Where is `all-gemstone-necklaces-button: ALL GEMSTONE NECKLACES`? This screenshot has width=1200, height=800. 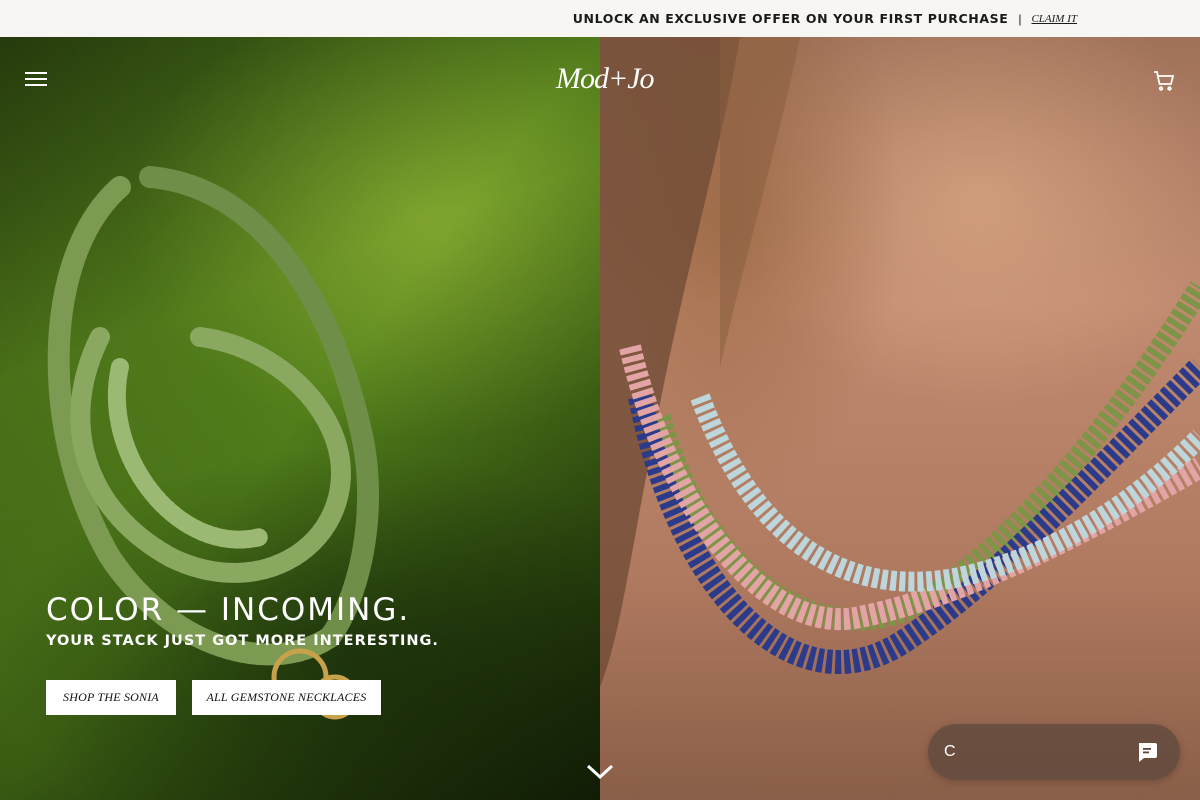
all-gemstone-necklaces-button: ALL GEMSTONE NECKLACES is located at coordinates (286, 697).